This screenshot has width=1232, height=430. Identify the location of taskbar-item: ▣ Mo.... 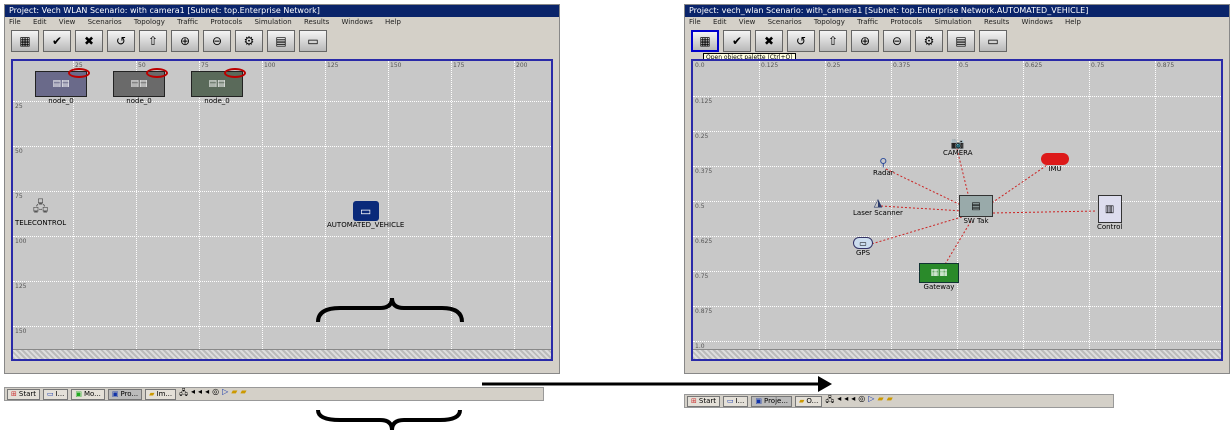
(88, 394).